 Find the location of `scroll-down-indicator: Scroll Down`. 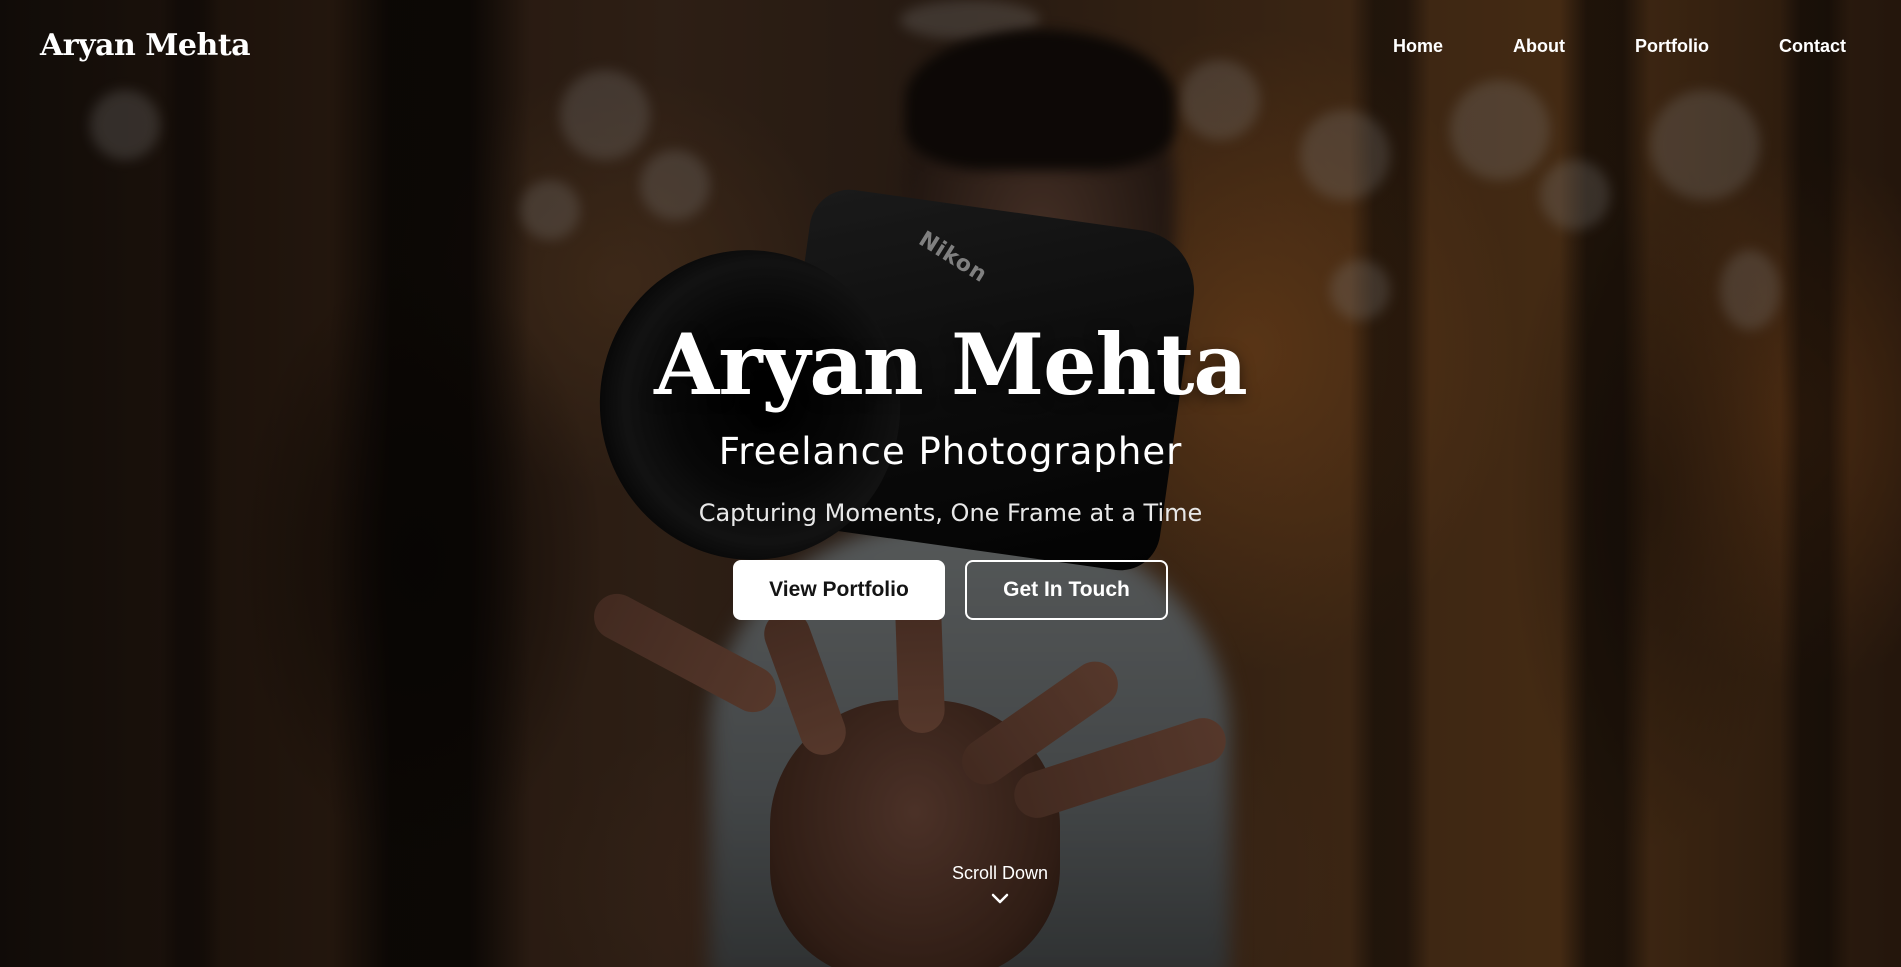

scroll-down-indicator: Scroll Down is located at coordinates (1000, 884).